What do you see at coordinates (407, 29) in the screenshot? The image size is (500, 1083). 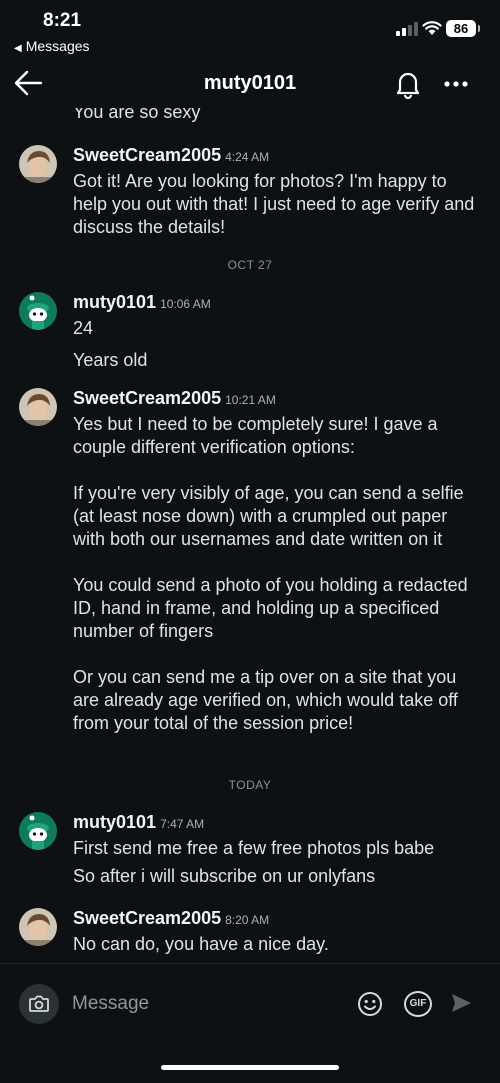 I see `signal-icon` at bounding box center [407, 29].